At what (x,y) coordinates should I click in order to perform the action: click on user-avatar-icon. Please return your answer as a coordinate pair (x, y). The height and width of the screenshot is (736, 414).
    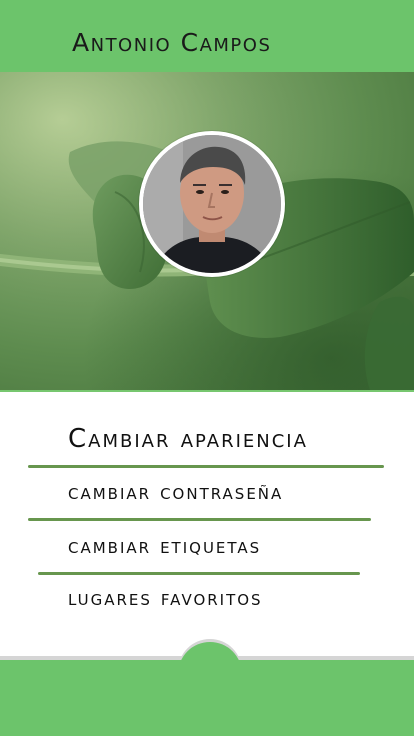
    Looking at the image, I should click on (212, 204).